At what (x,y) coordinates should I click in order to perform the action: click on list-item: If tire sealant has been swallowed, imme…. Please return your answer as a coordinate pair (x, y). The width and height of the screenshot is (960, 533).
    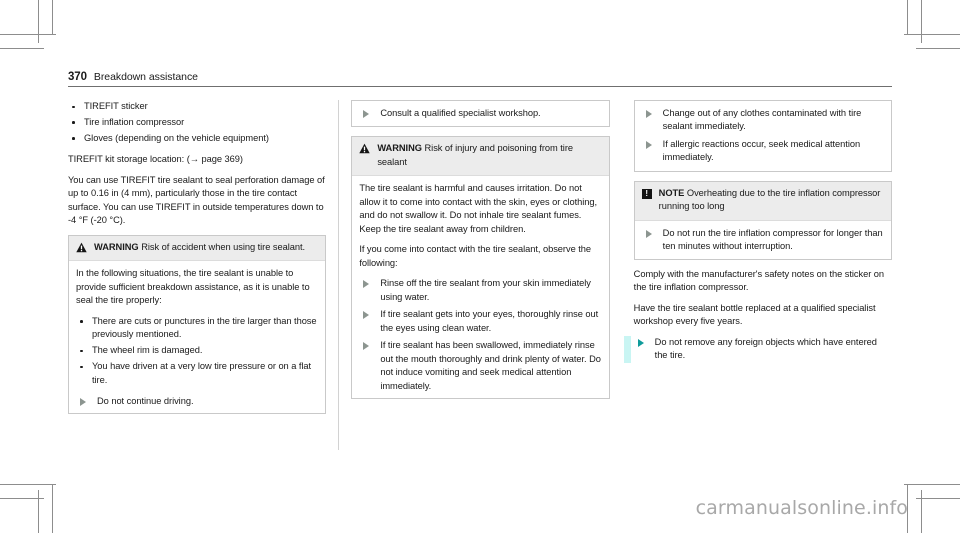
    Looking at the image, I should click on (480, 366).